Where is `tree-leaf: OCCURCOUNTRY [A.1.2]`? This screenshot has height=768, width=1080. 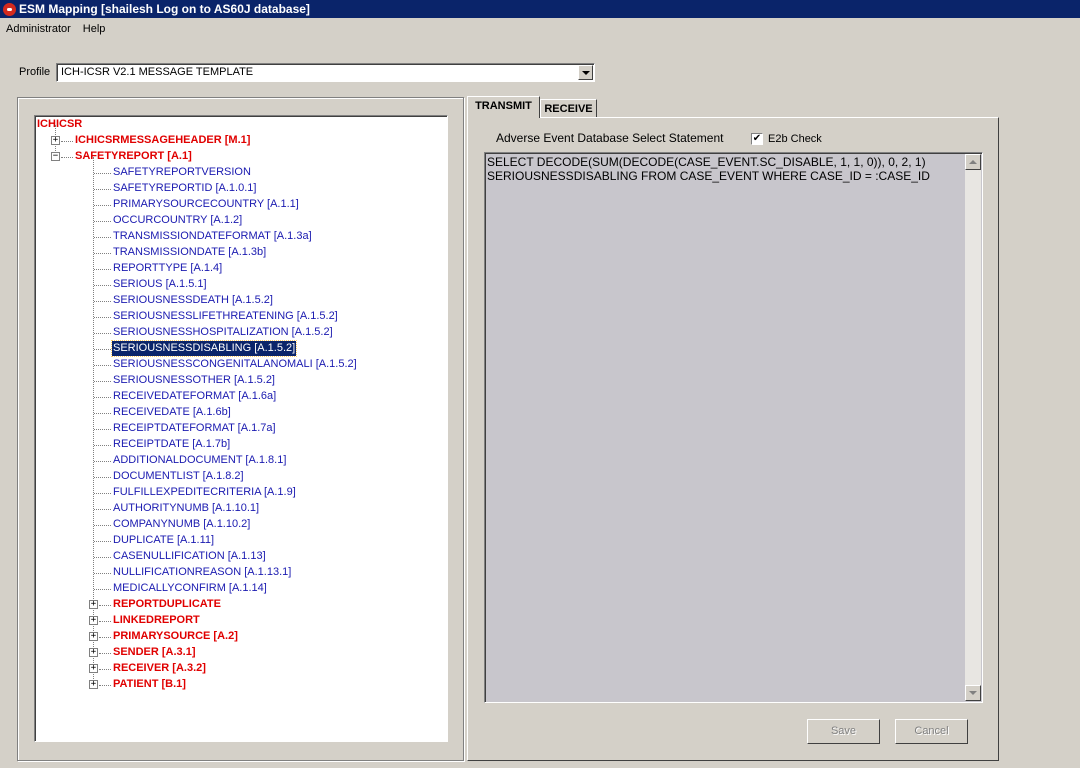
tree-leaf: OCCURCOUNTRY [A.1.2] is located at coordinates (177, 220).